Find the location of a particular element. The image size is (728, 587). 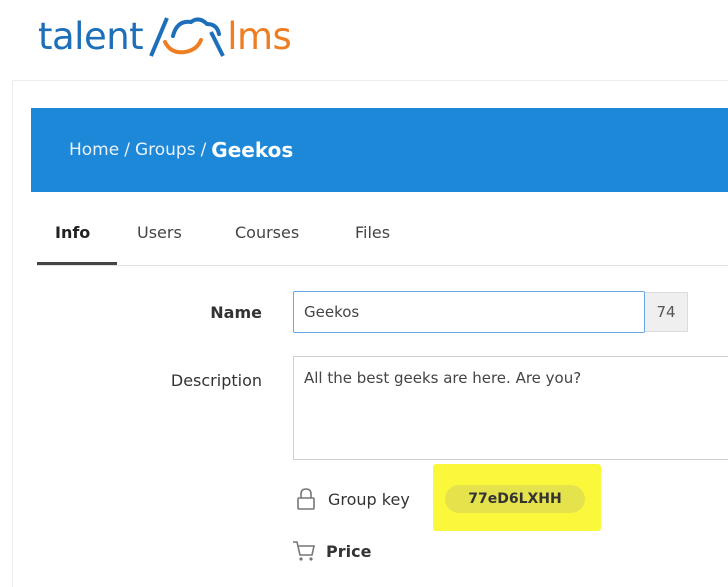

group-key-value: 77eD6LXHH is located at coordinates (515, 499).